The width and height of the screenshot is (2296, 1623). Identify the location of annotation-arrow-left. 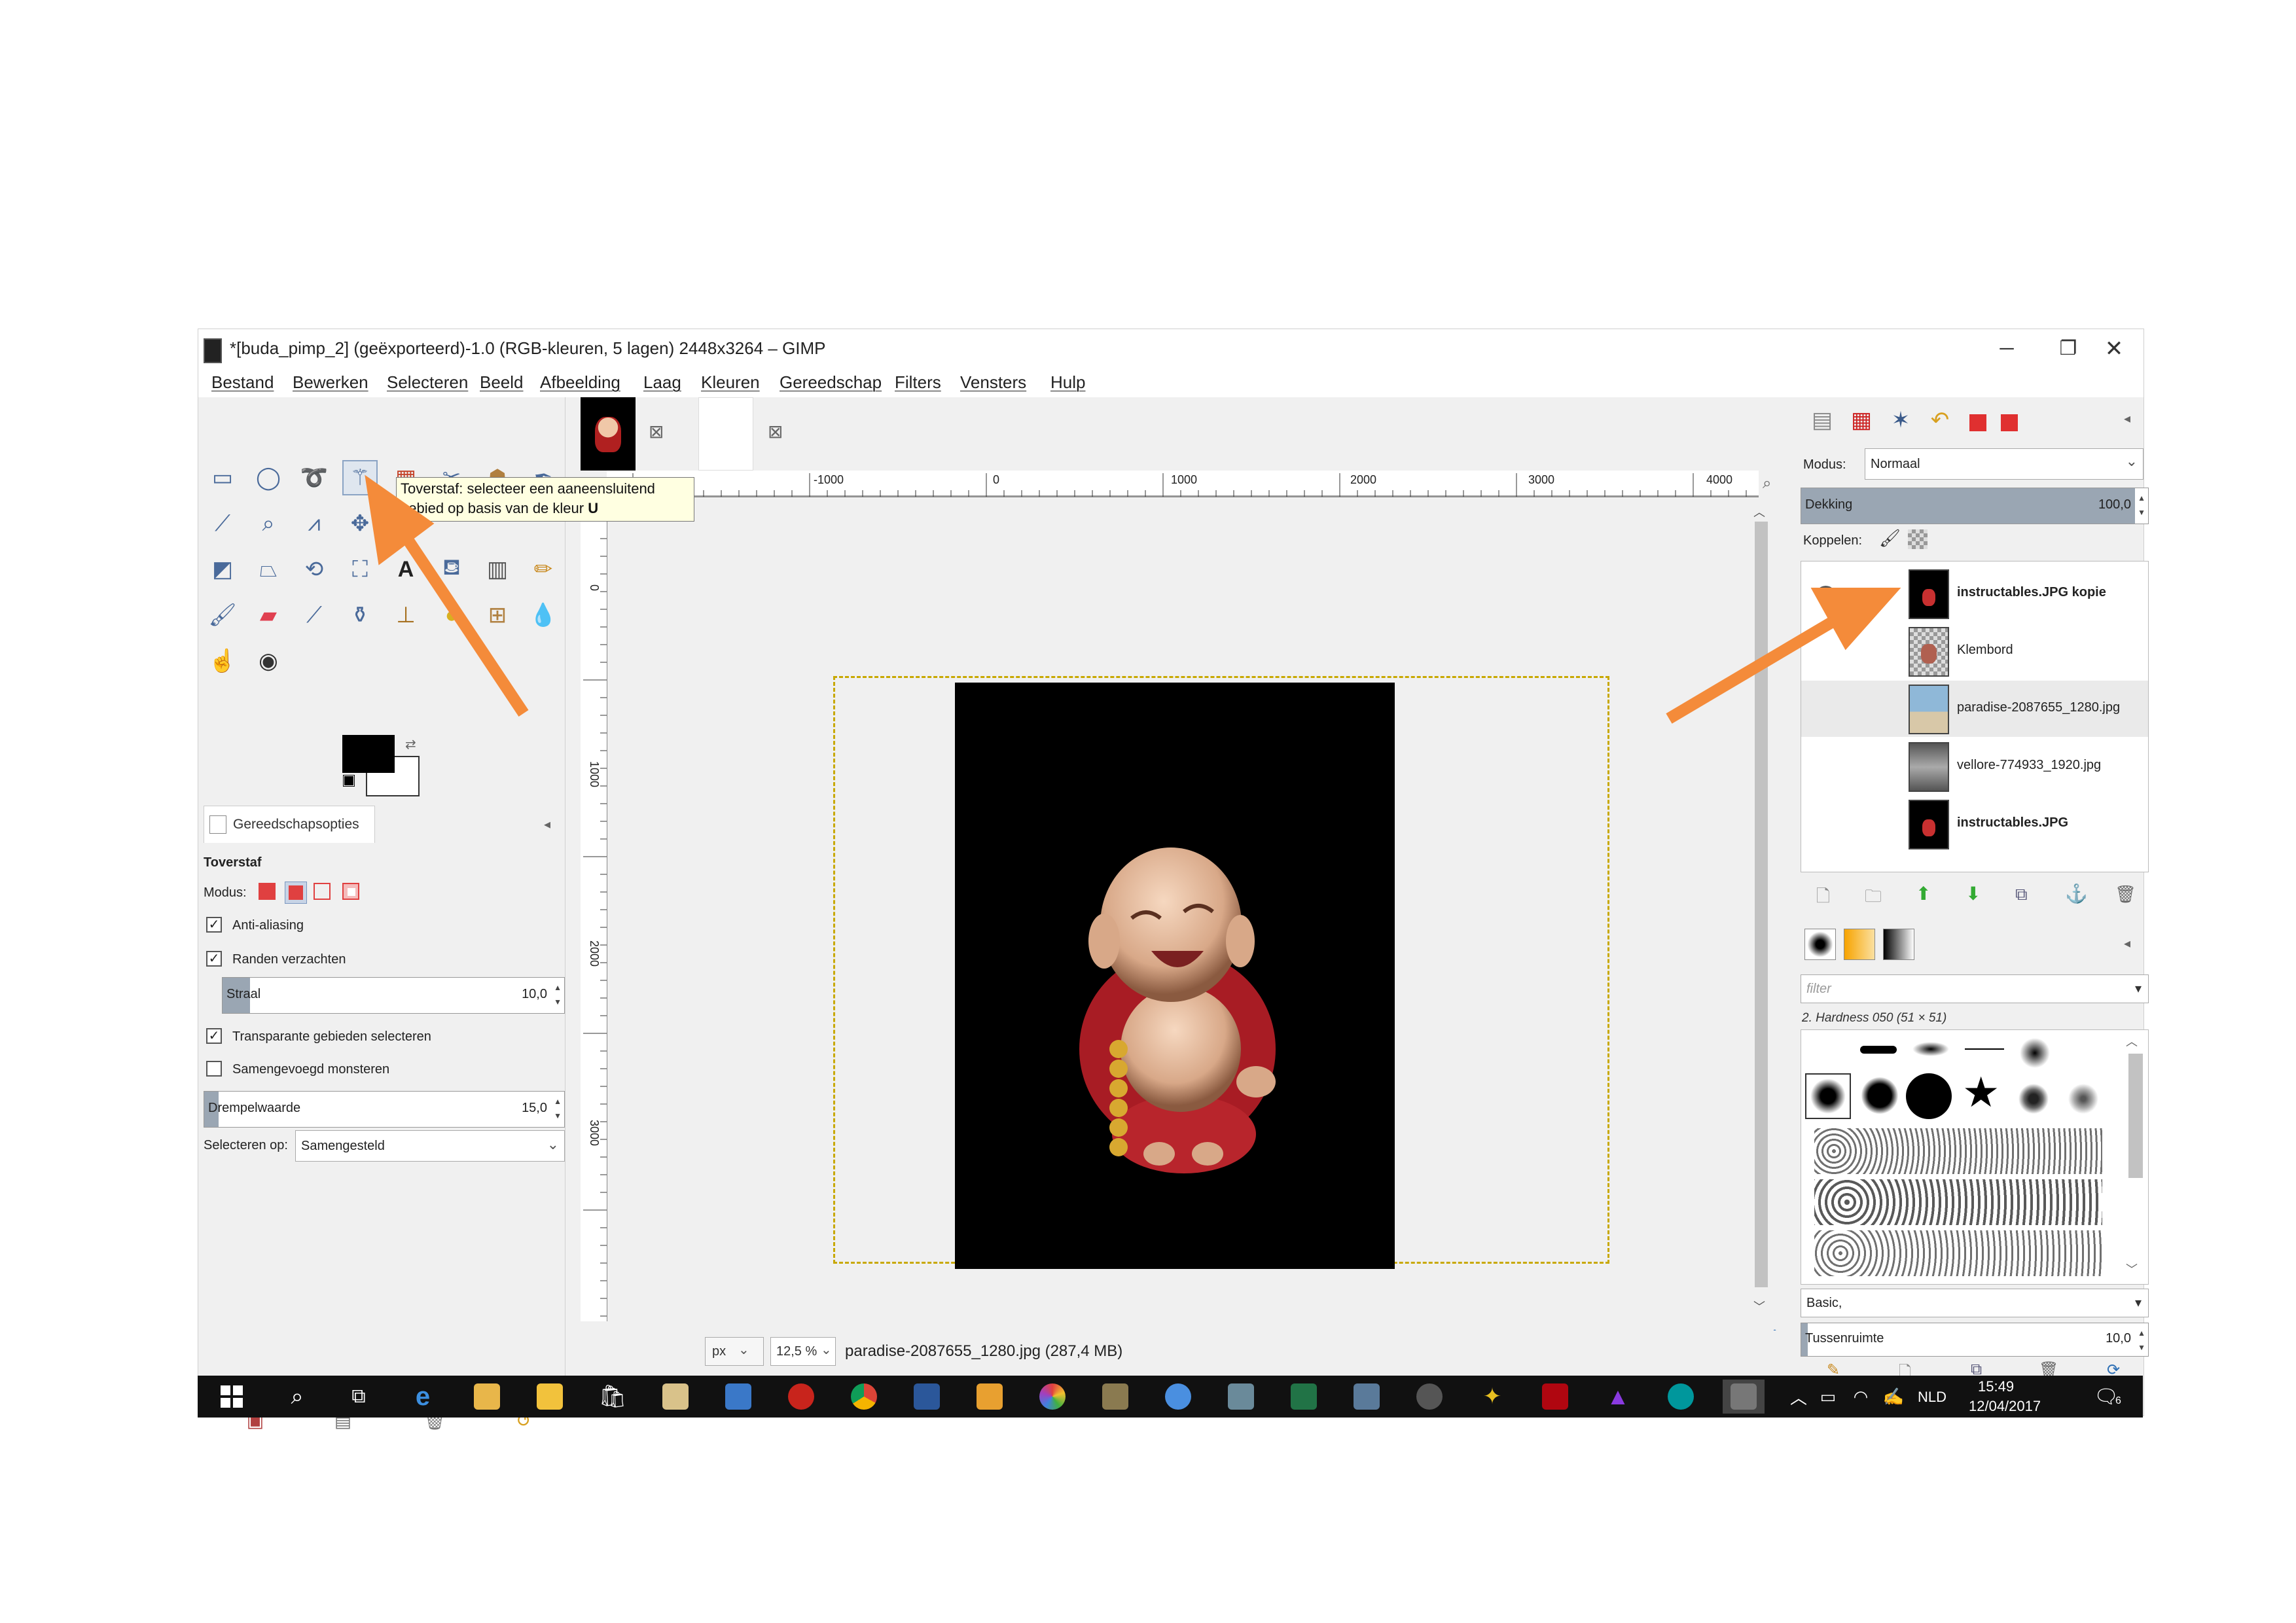
(447, 595).